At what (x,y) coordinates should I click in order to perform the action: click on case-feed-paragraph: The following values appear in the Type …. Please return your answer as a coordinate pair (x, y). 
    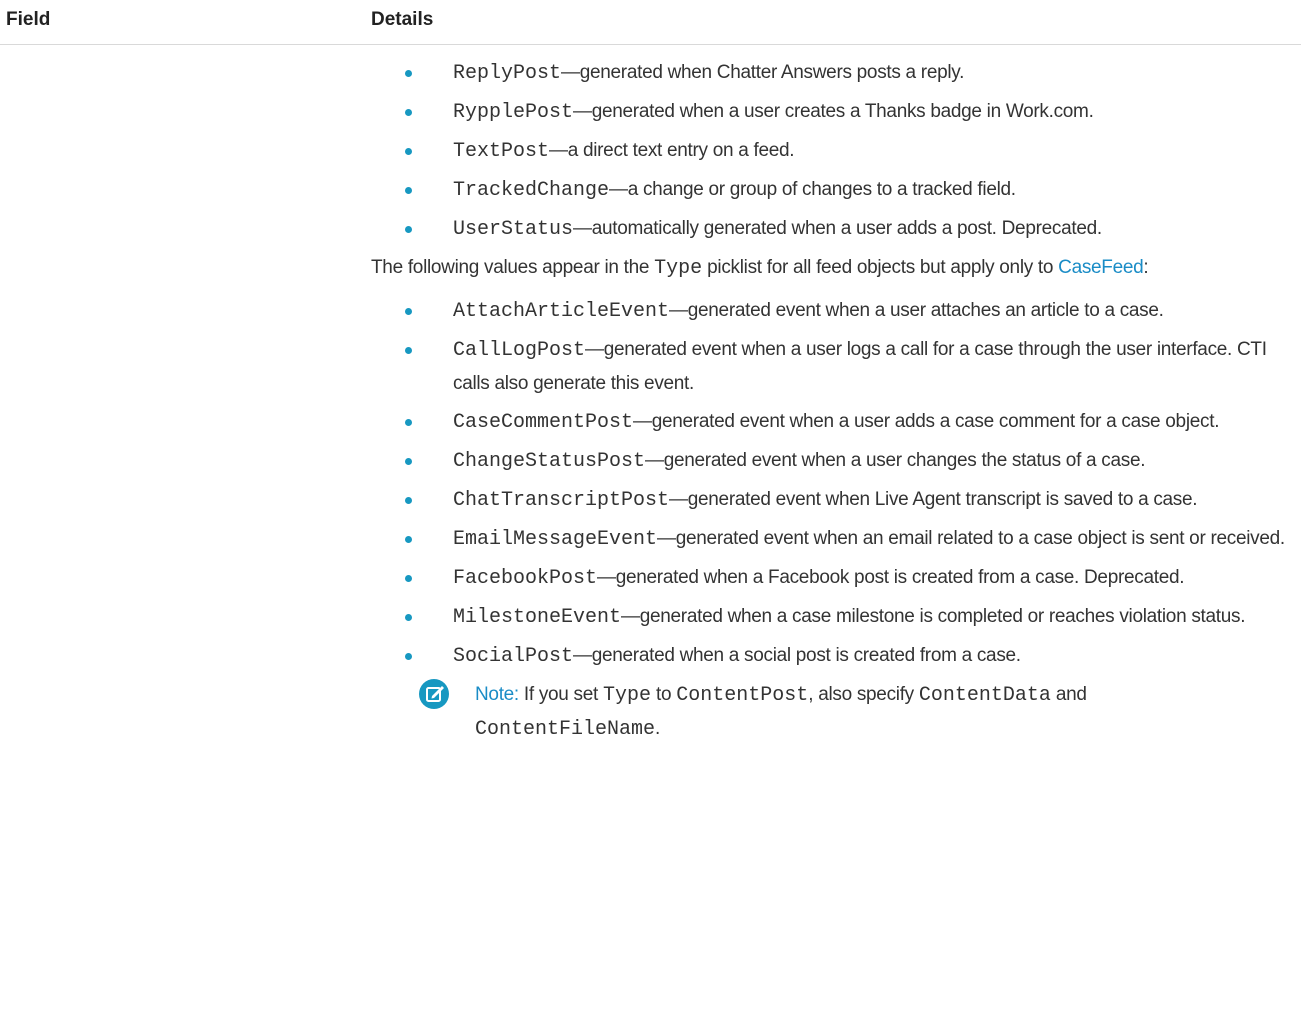
    Looking at the image, I should click on (833, 268).